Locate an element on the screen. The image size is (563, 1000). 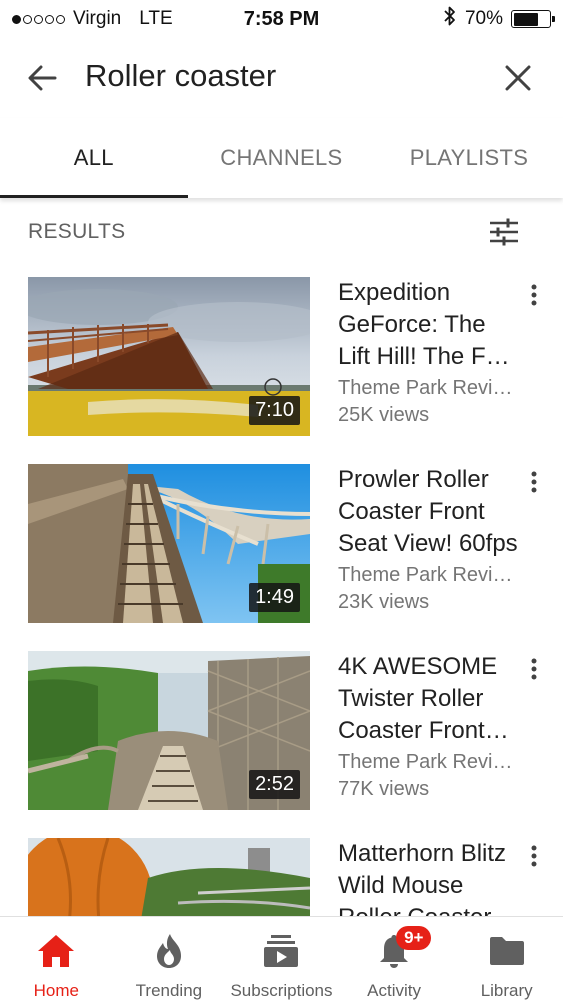
close-icon is located at coordinates (518, 78).